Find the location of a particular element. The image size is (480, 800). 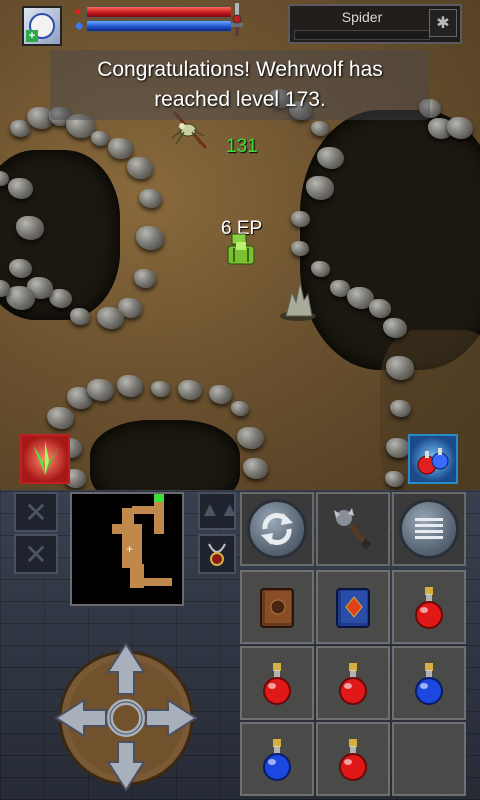

menu-button is located at coordinates (429, 529).